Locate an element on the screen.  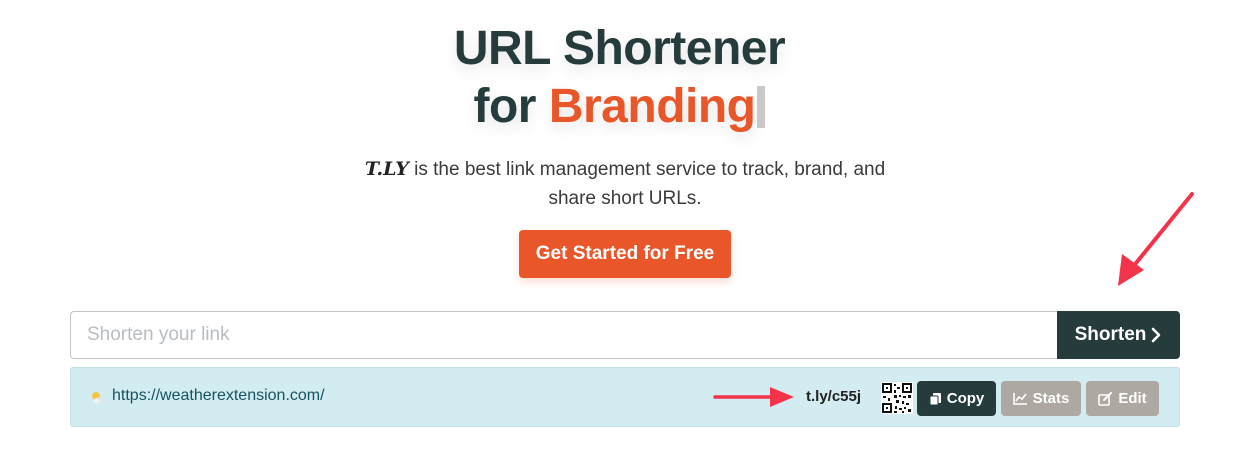
copy-icon is located at coordinates (935, 398).